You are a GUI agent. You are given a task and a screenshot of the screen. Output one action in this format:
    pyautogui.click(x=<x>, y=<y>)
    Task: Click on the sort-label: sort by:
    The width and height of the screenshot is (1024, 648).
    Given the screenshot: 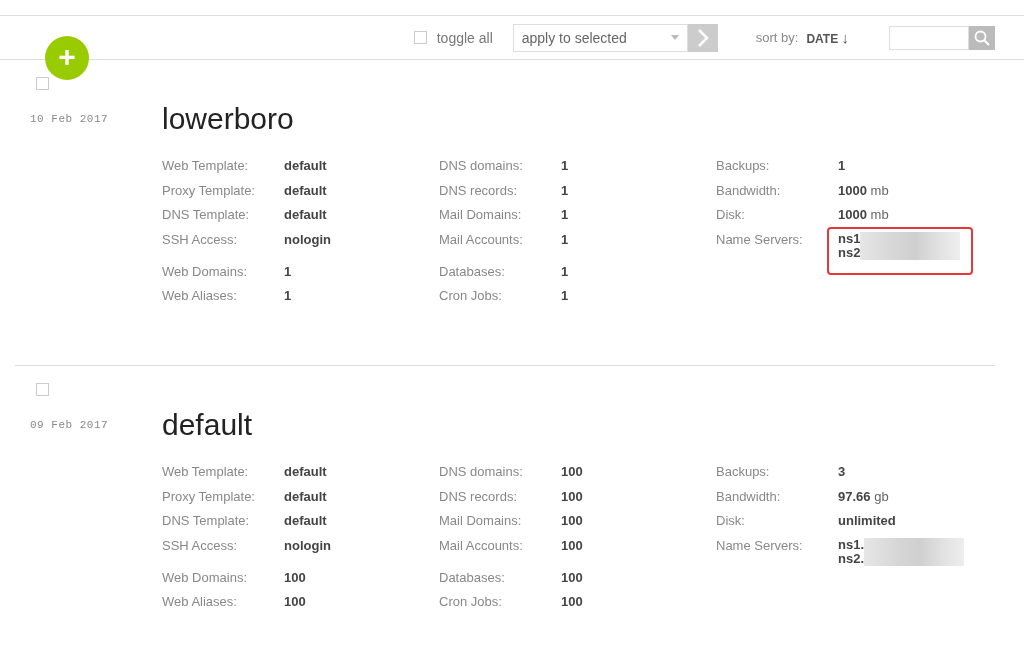 What is the action you would take?
    pyautogui.click(x=777, y=37)
    